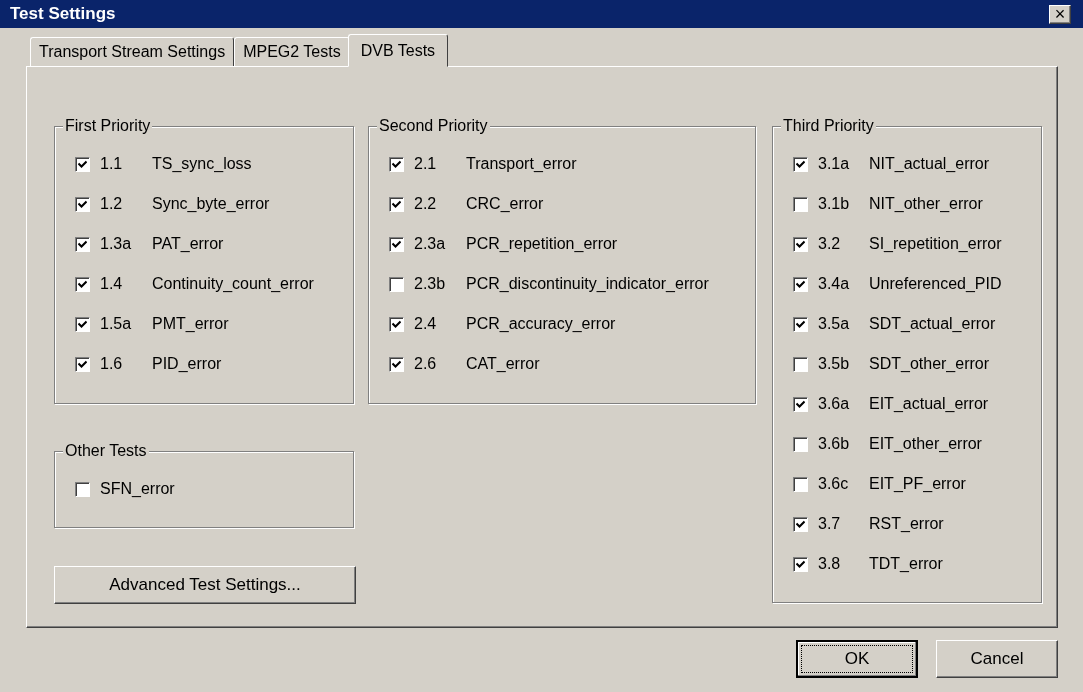 This screenshot has width=1083, height=692. What do you see at coordinates (929, 364) in the screenshot?
I see `checkbox-label: SDT_other_error` at bounding box center [929, 364].